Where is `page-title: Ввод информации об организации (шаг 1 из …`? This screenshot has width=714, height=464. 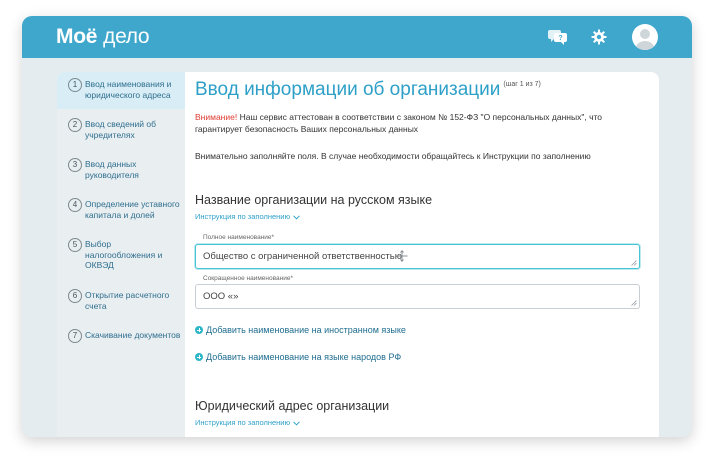
page-title: Ввод информации об организации (шаг 1 из … is located at coordinates (368, 90).